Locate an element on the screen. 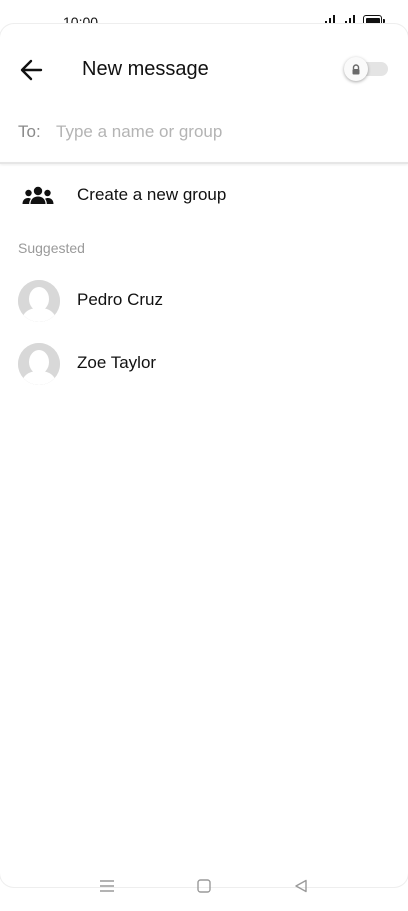 The image size is (408, 911). header-divider is located at coordinates (204, 163).